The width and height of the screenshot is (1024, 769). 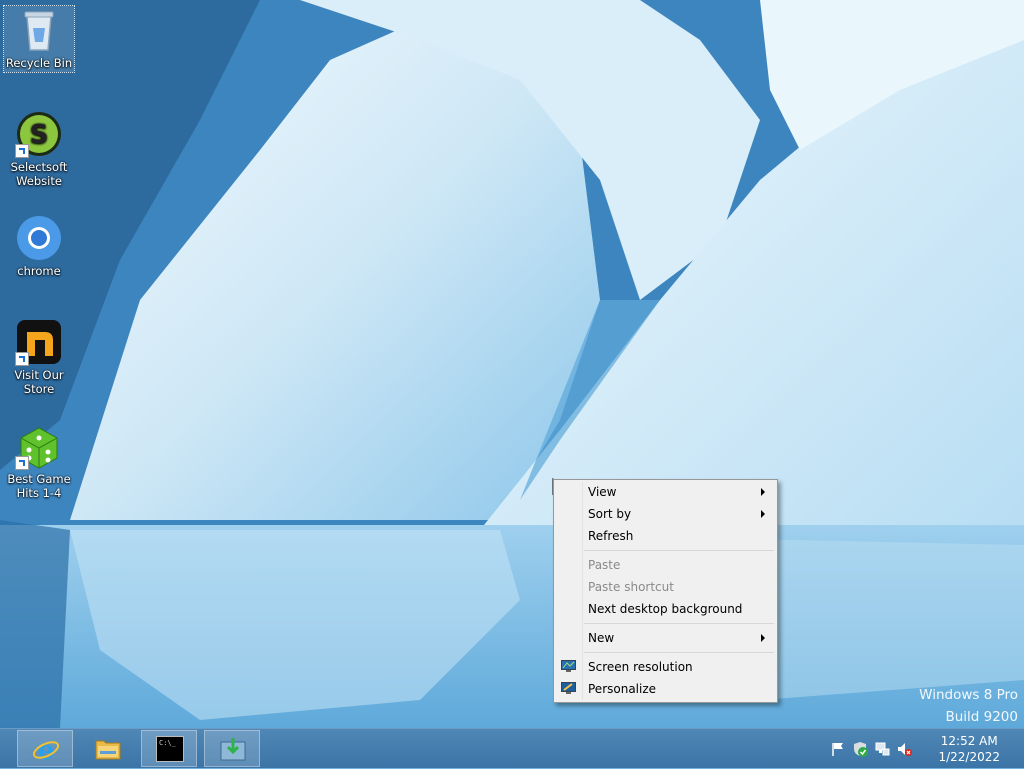 What do you see at coordinates (601, 638) in the screenshot?
I see `menu-item-label: New` at bounding box center [601, 638].